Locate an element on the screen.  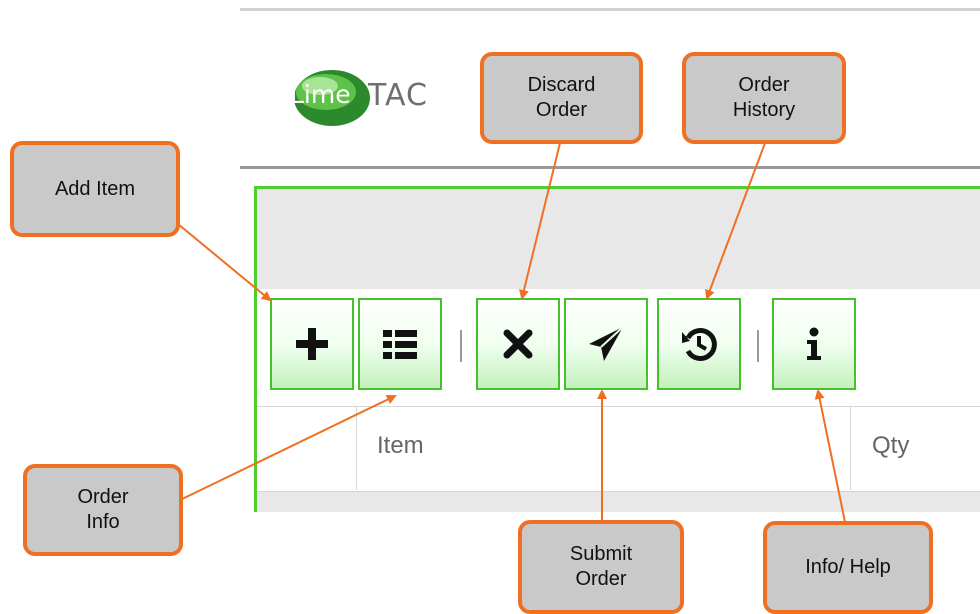
discard-order-button is located at coordinates (518, 344).